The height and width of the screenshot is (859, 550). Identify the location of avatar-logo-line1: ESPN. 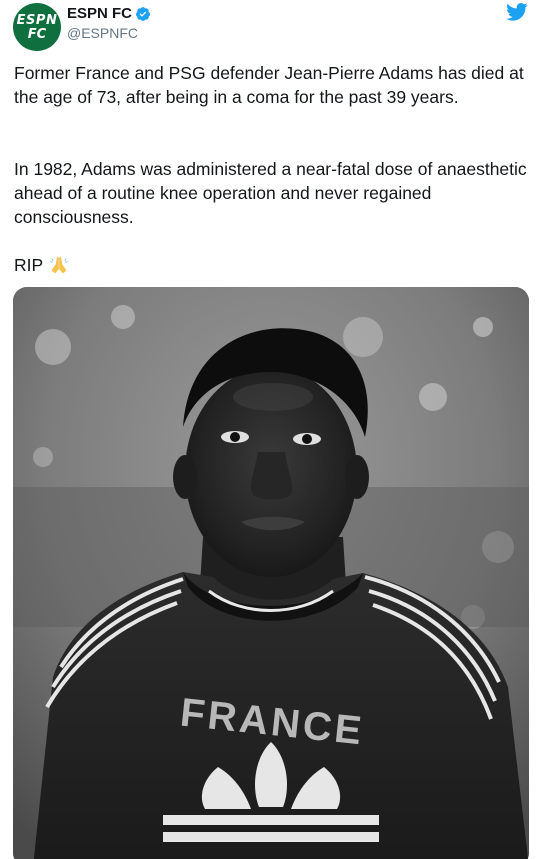
(37, 20).